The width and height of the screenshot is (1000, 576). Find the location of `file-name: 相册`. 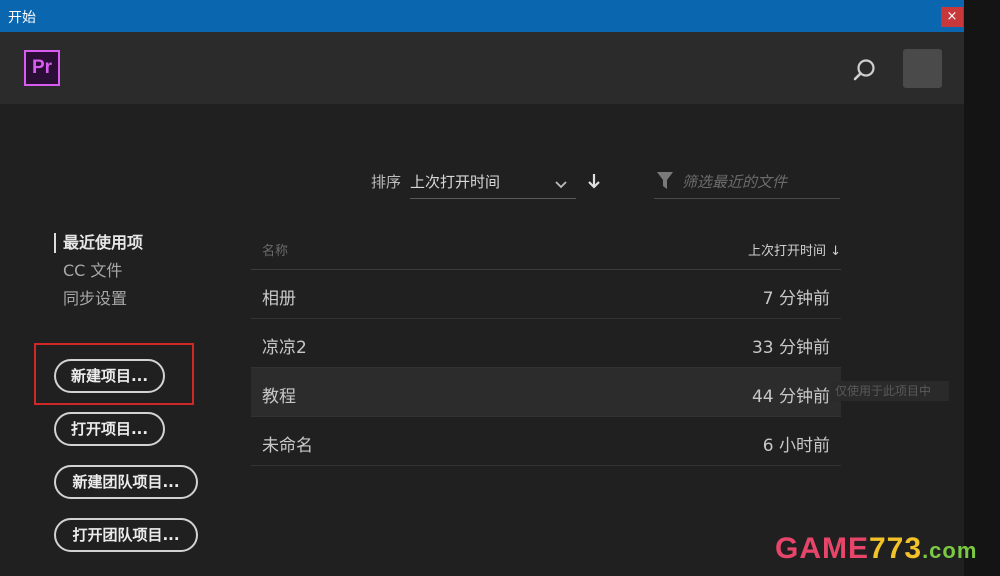

file-name: 相册 is located at coordinates (279, 299).